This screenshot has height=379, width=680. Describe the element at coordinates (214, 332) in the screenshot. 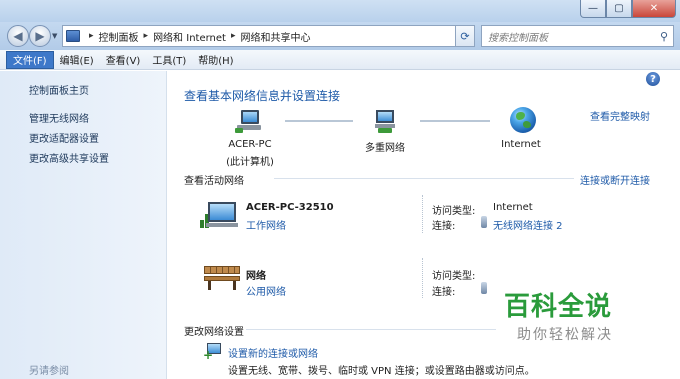

I see `change-settings-heading: 更改网络设置` at that location.